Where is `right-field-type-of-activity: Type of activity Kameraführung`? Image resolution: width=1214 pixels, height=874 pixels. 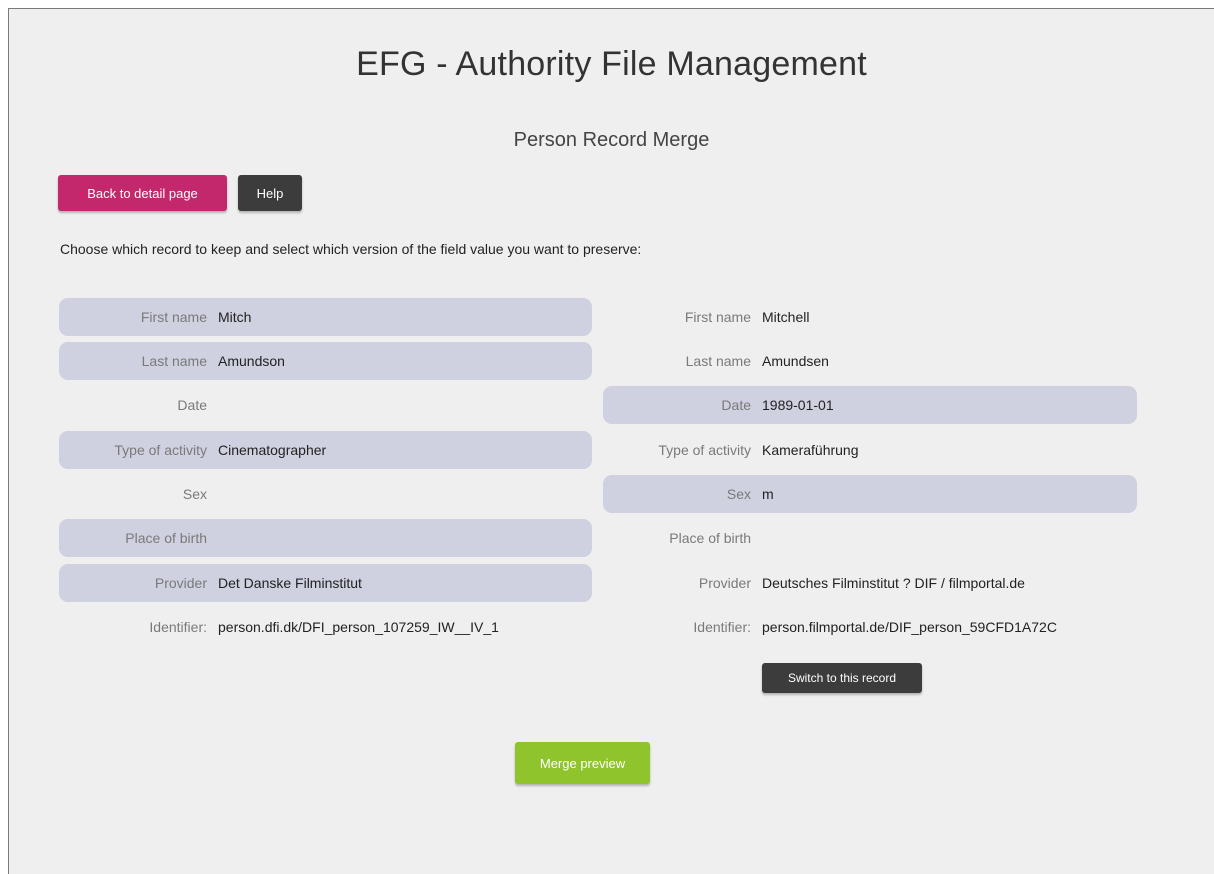 right-field-type-of-activity: Type of activity Kameraführung is located at coordinates (870, 450).